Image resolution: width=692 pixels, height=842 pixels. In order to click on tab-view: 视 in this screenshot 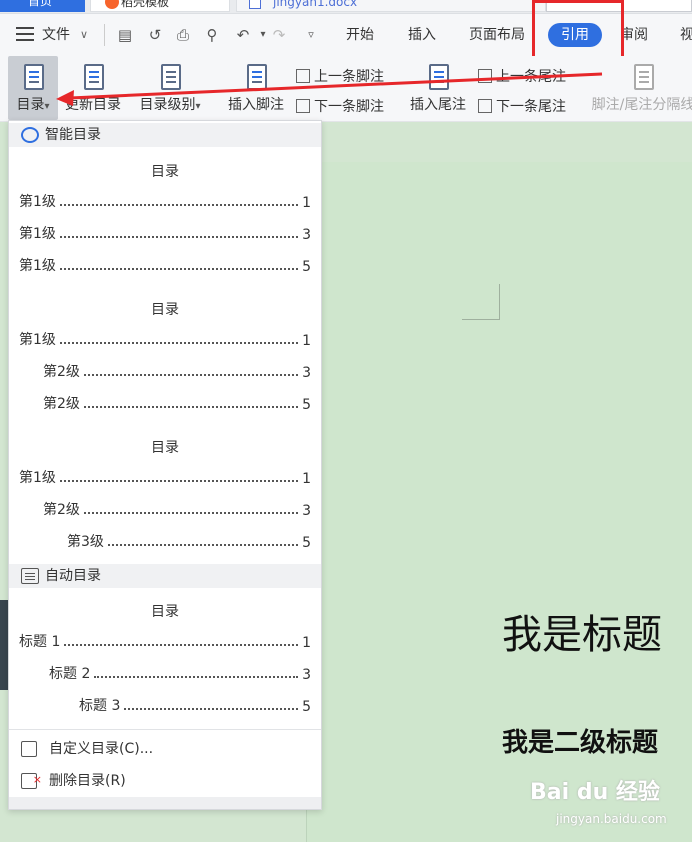, I will do `click(686, 35)`.